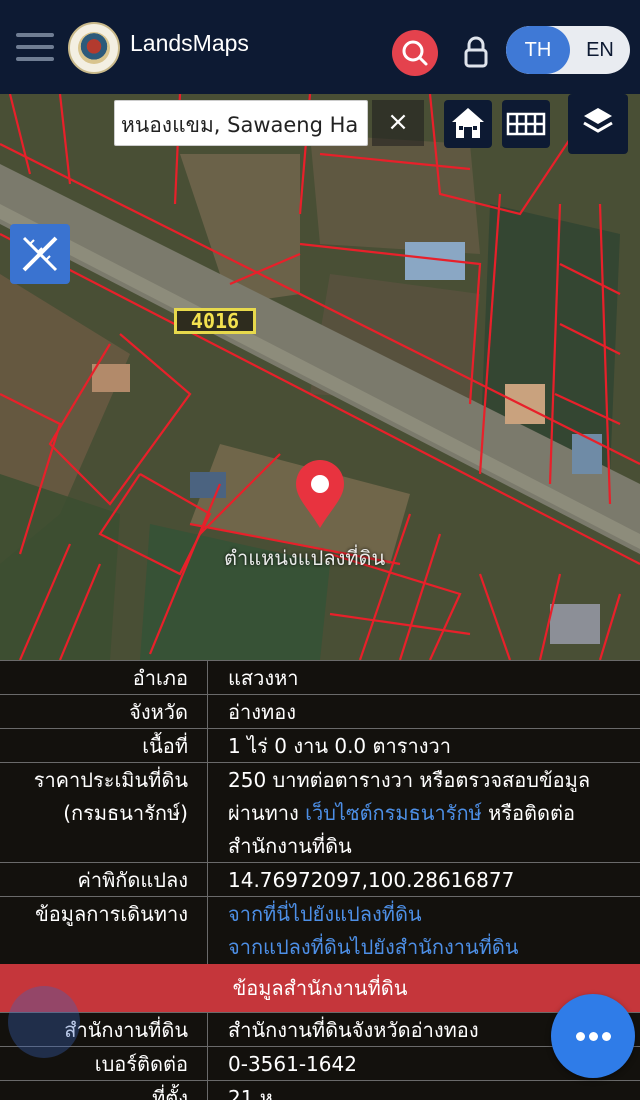 The height and width of the screenshot is (1100, 640). I want to click on lock-icon, so click(476, 52).